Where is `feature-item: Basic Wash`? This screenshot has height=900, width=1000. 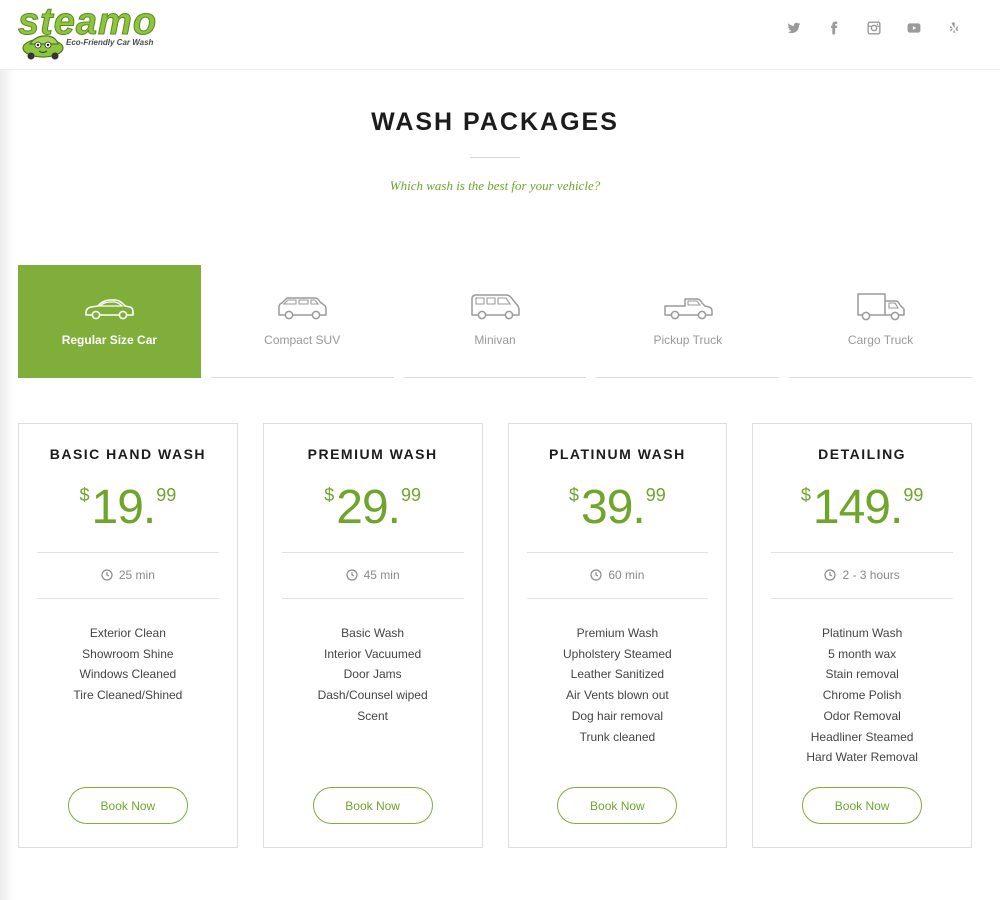
feature-item: Basic Wash is located at coordinates (373, 633).